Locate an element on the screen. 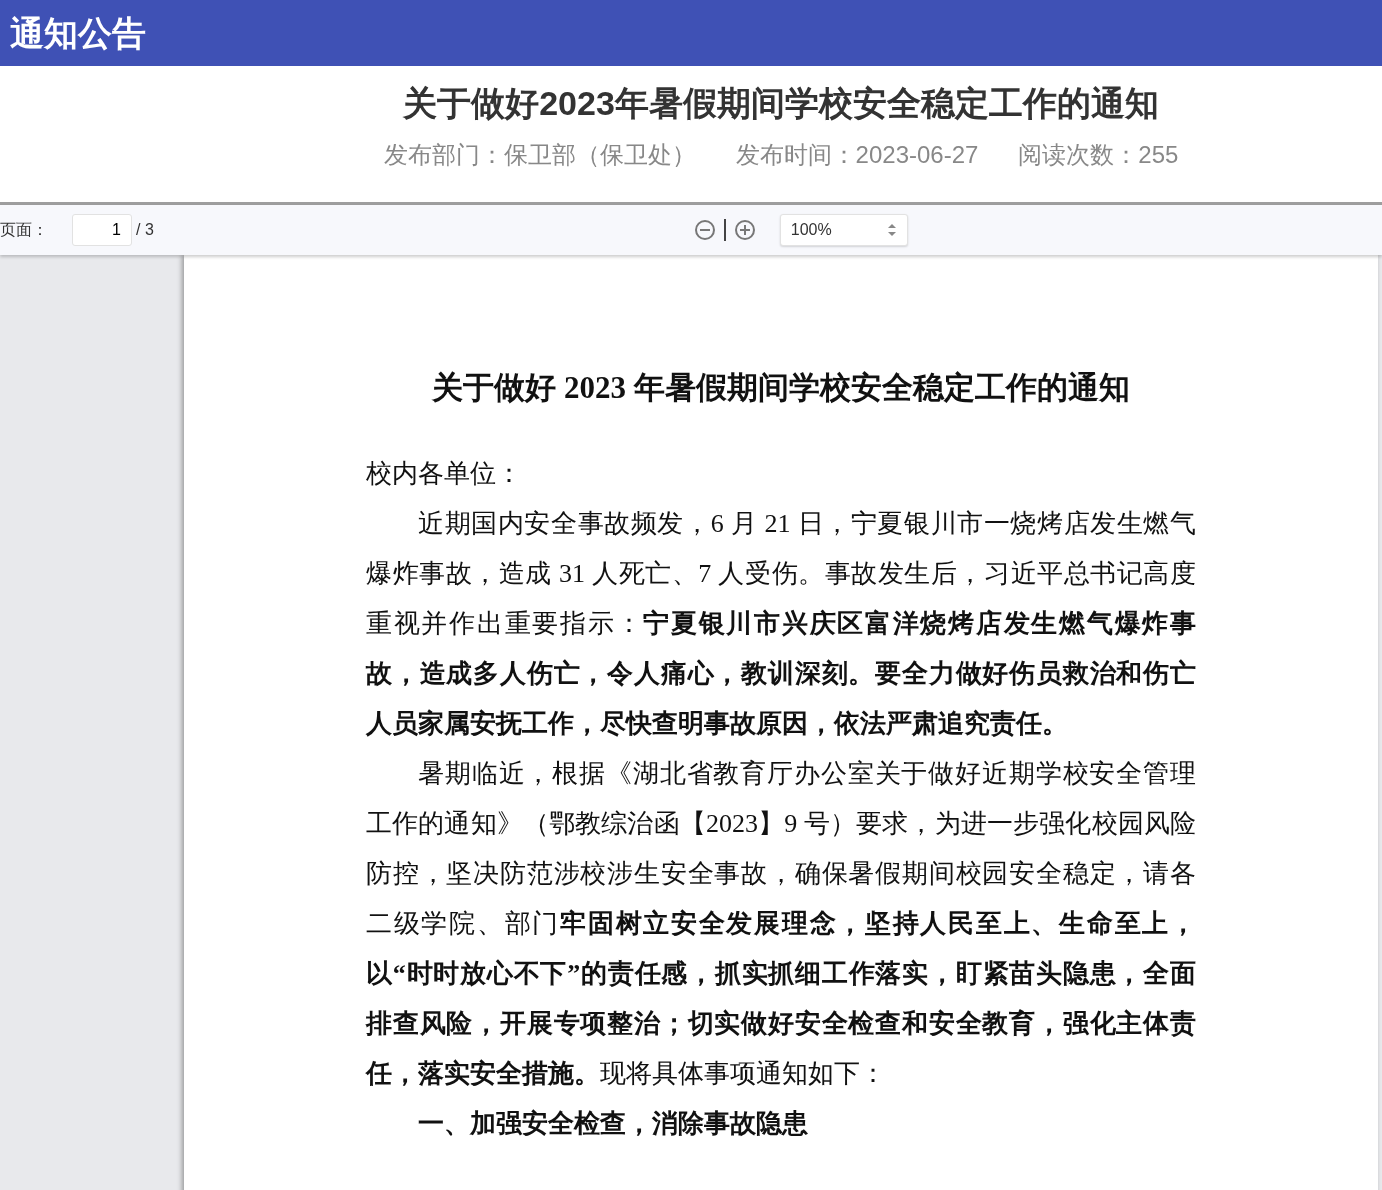  zoom-select: 100% is located at coordinates (843, 230).